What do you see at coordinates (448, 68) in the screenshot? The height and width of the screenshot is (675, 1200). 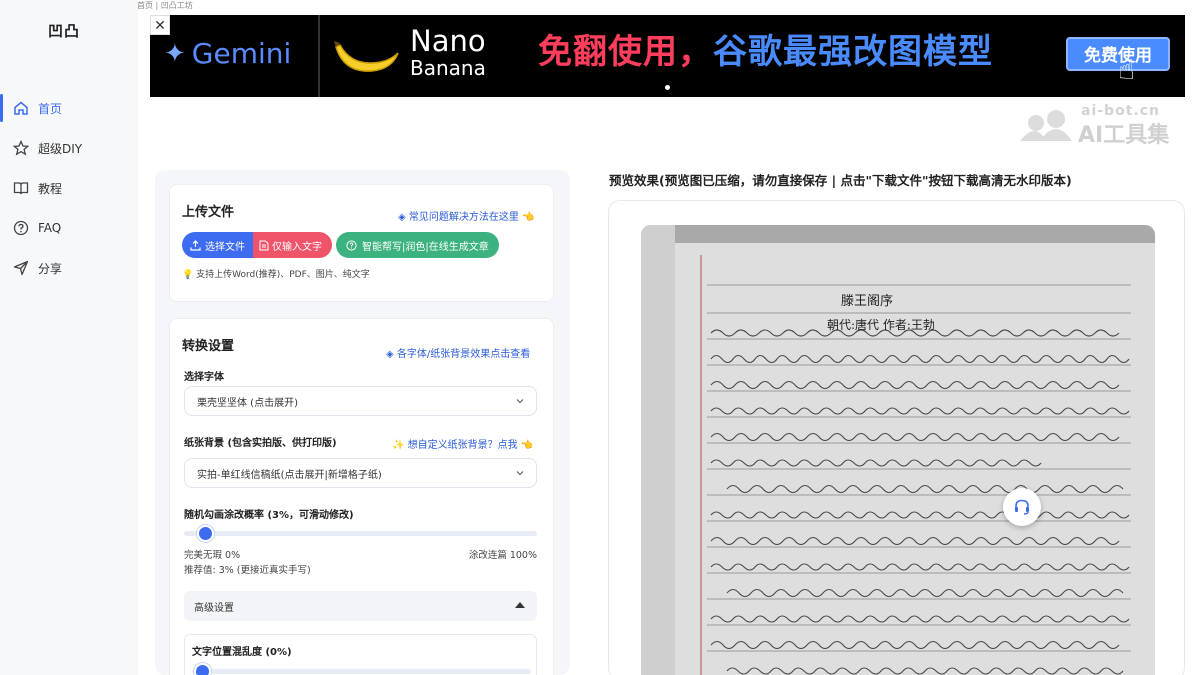 I see `banana-text: Banana` at bounding box center [448, 68].